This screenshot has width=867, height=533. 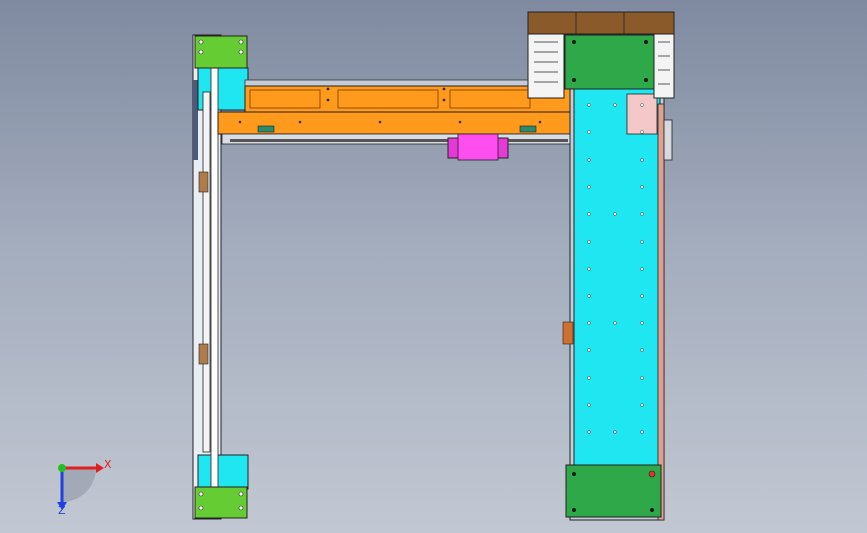 I want to click on left-column, so click(x=220, y=277).